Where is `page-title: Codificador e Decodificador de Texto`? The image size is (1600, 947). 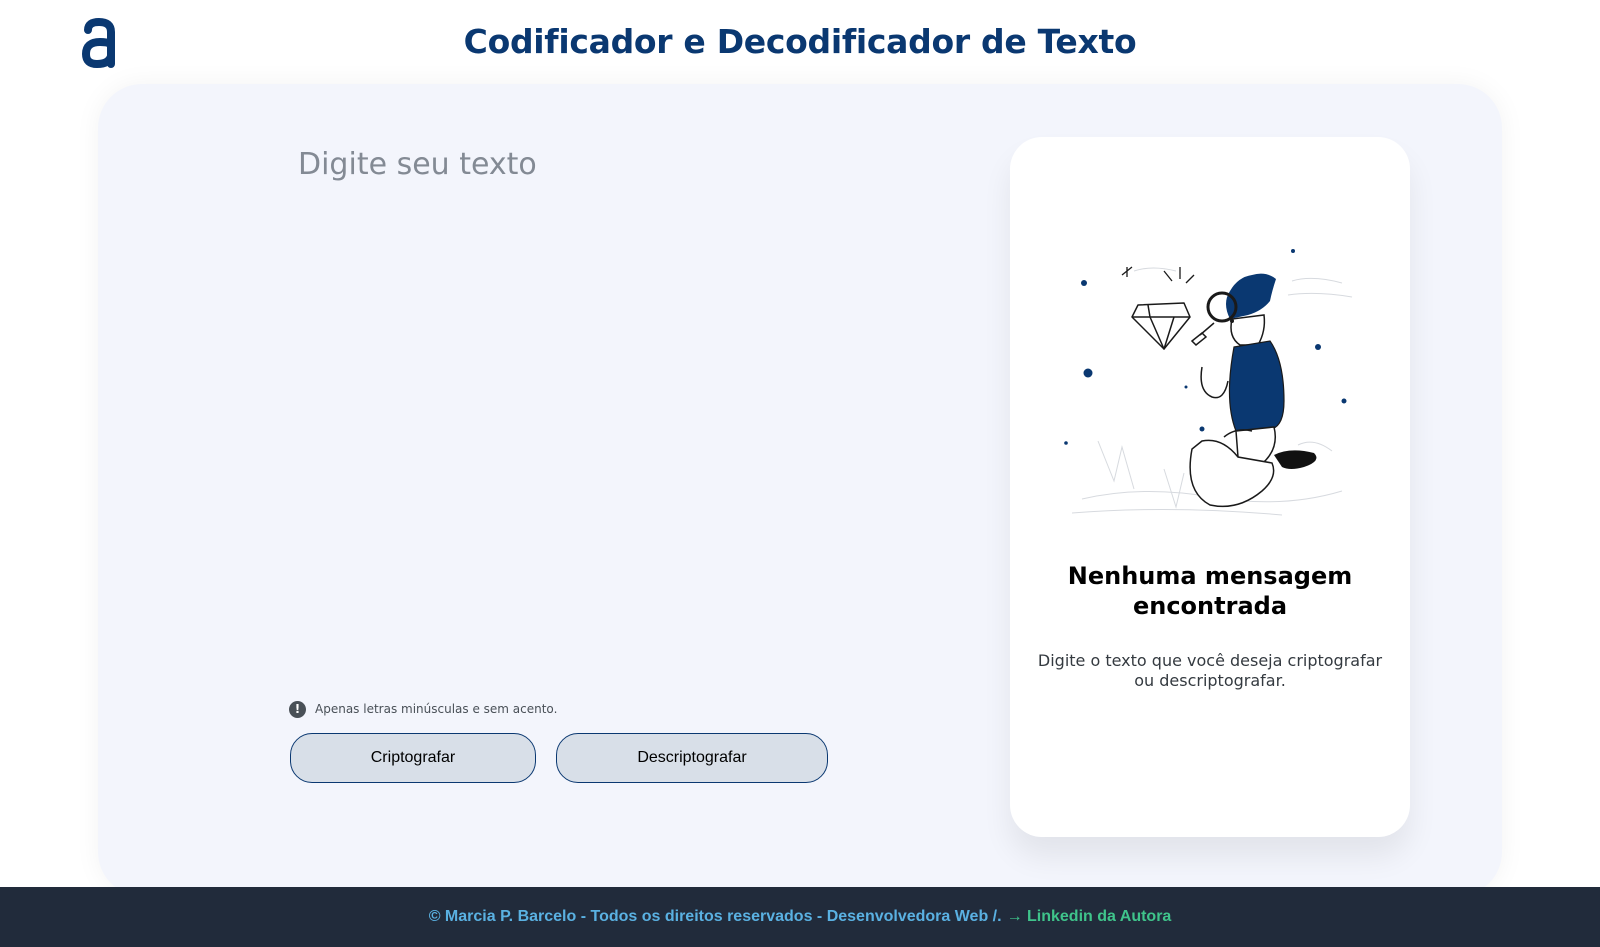
page-title: Codificador e Decodificador de Texto is located at coordinates (800, 41).